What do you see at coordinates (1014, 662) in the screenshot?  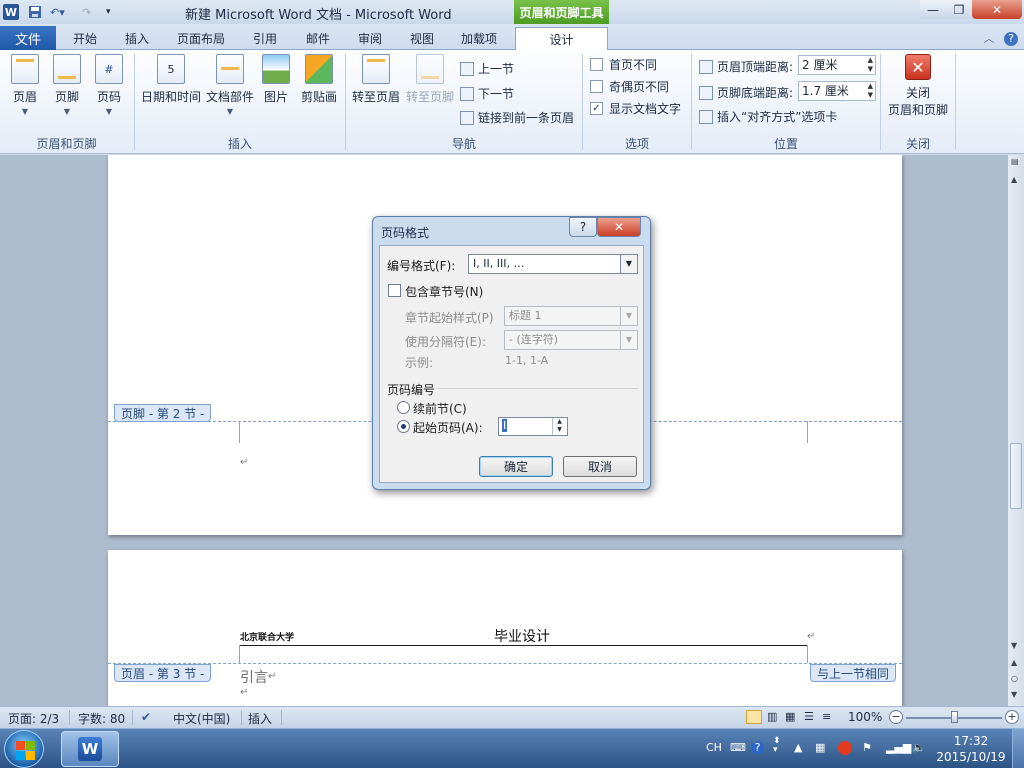 I see `previous-page-icon: ▲` at bounding box center [1014, 662].